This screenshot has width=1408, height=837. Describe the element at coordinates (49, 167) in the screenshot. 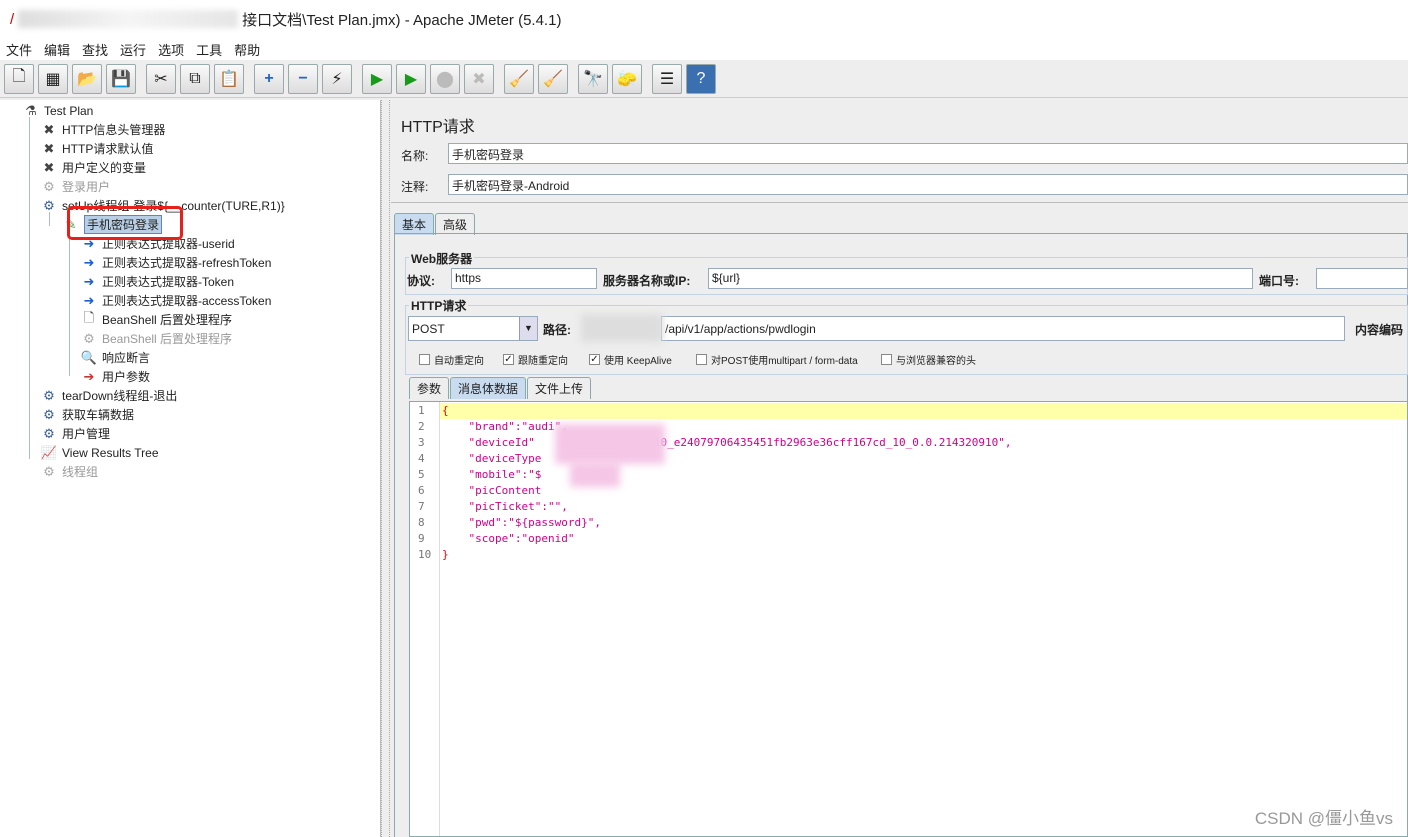

I see `tools-icon: ✖` at that location.